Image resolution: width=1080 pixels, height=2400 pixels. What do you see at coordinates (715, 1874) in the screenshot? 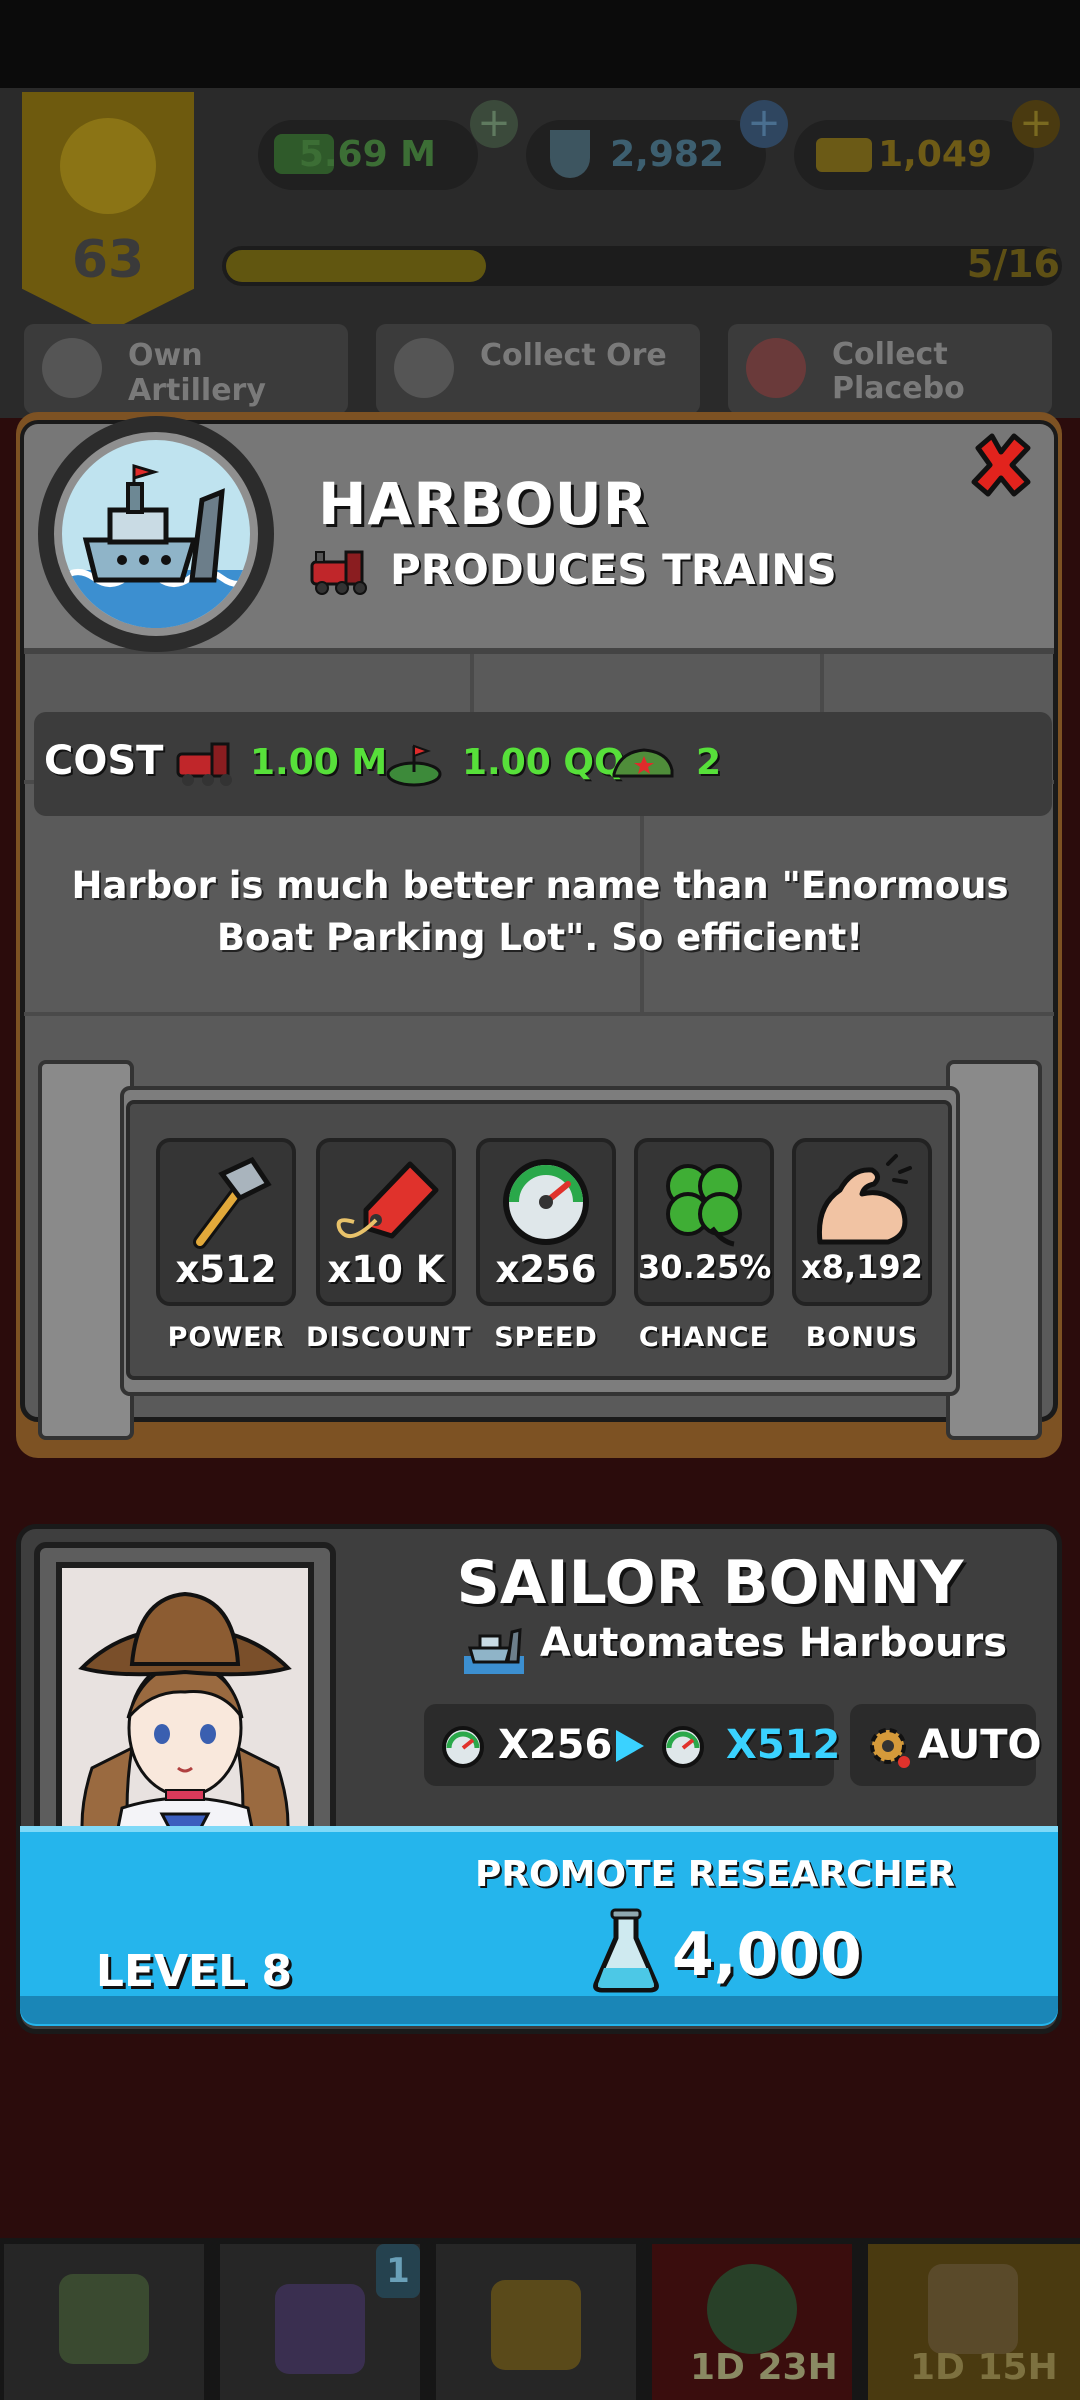
I see `promote-label: PROMOTE RESEARCHER` at bounding box center [715, 1874].